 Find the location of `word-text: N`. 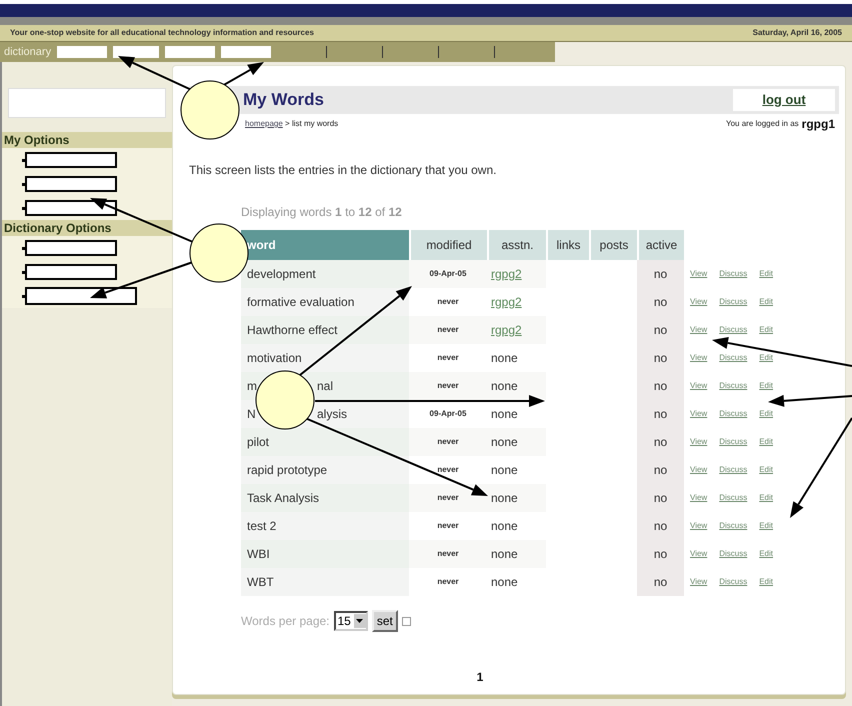

word-text: N is located at coordinates (251, 414).